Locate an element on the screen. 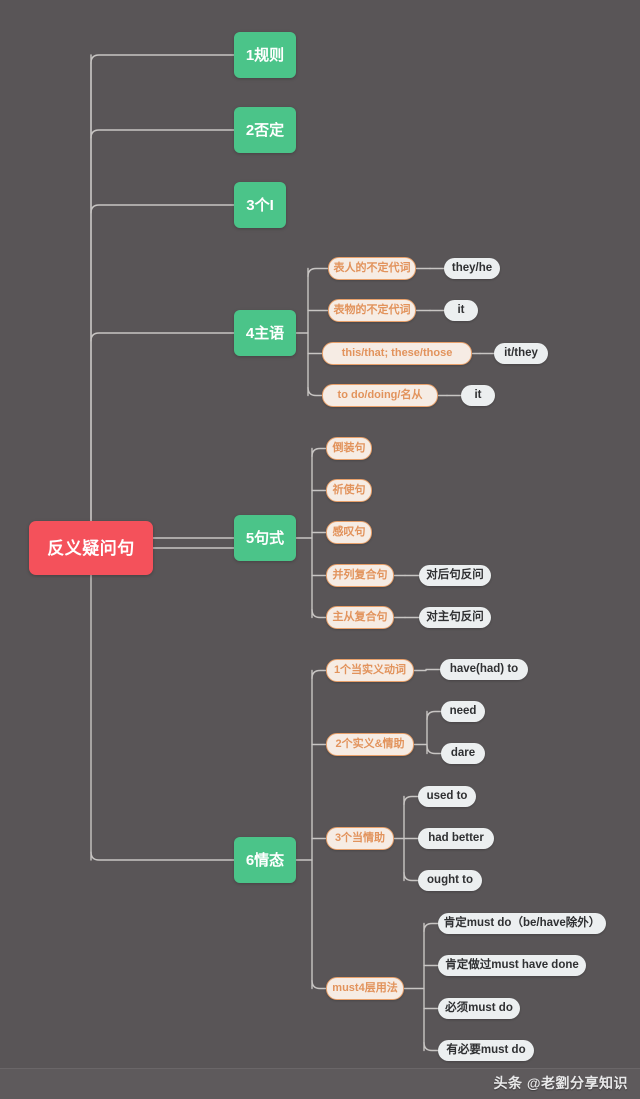 This screenshot has height=1099, width=640. leaf-node-modal-1-1-label: dare is located at coordinates (463, 752).